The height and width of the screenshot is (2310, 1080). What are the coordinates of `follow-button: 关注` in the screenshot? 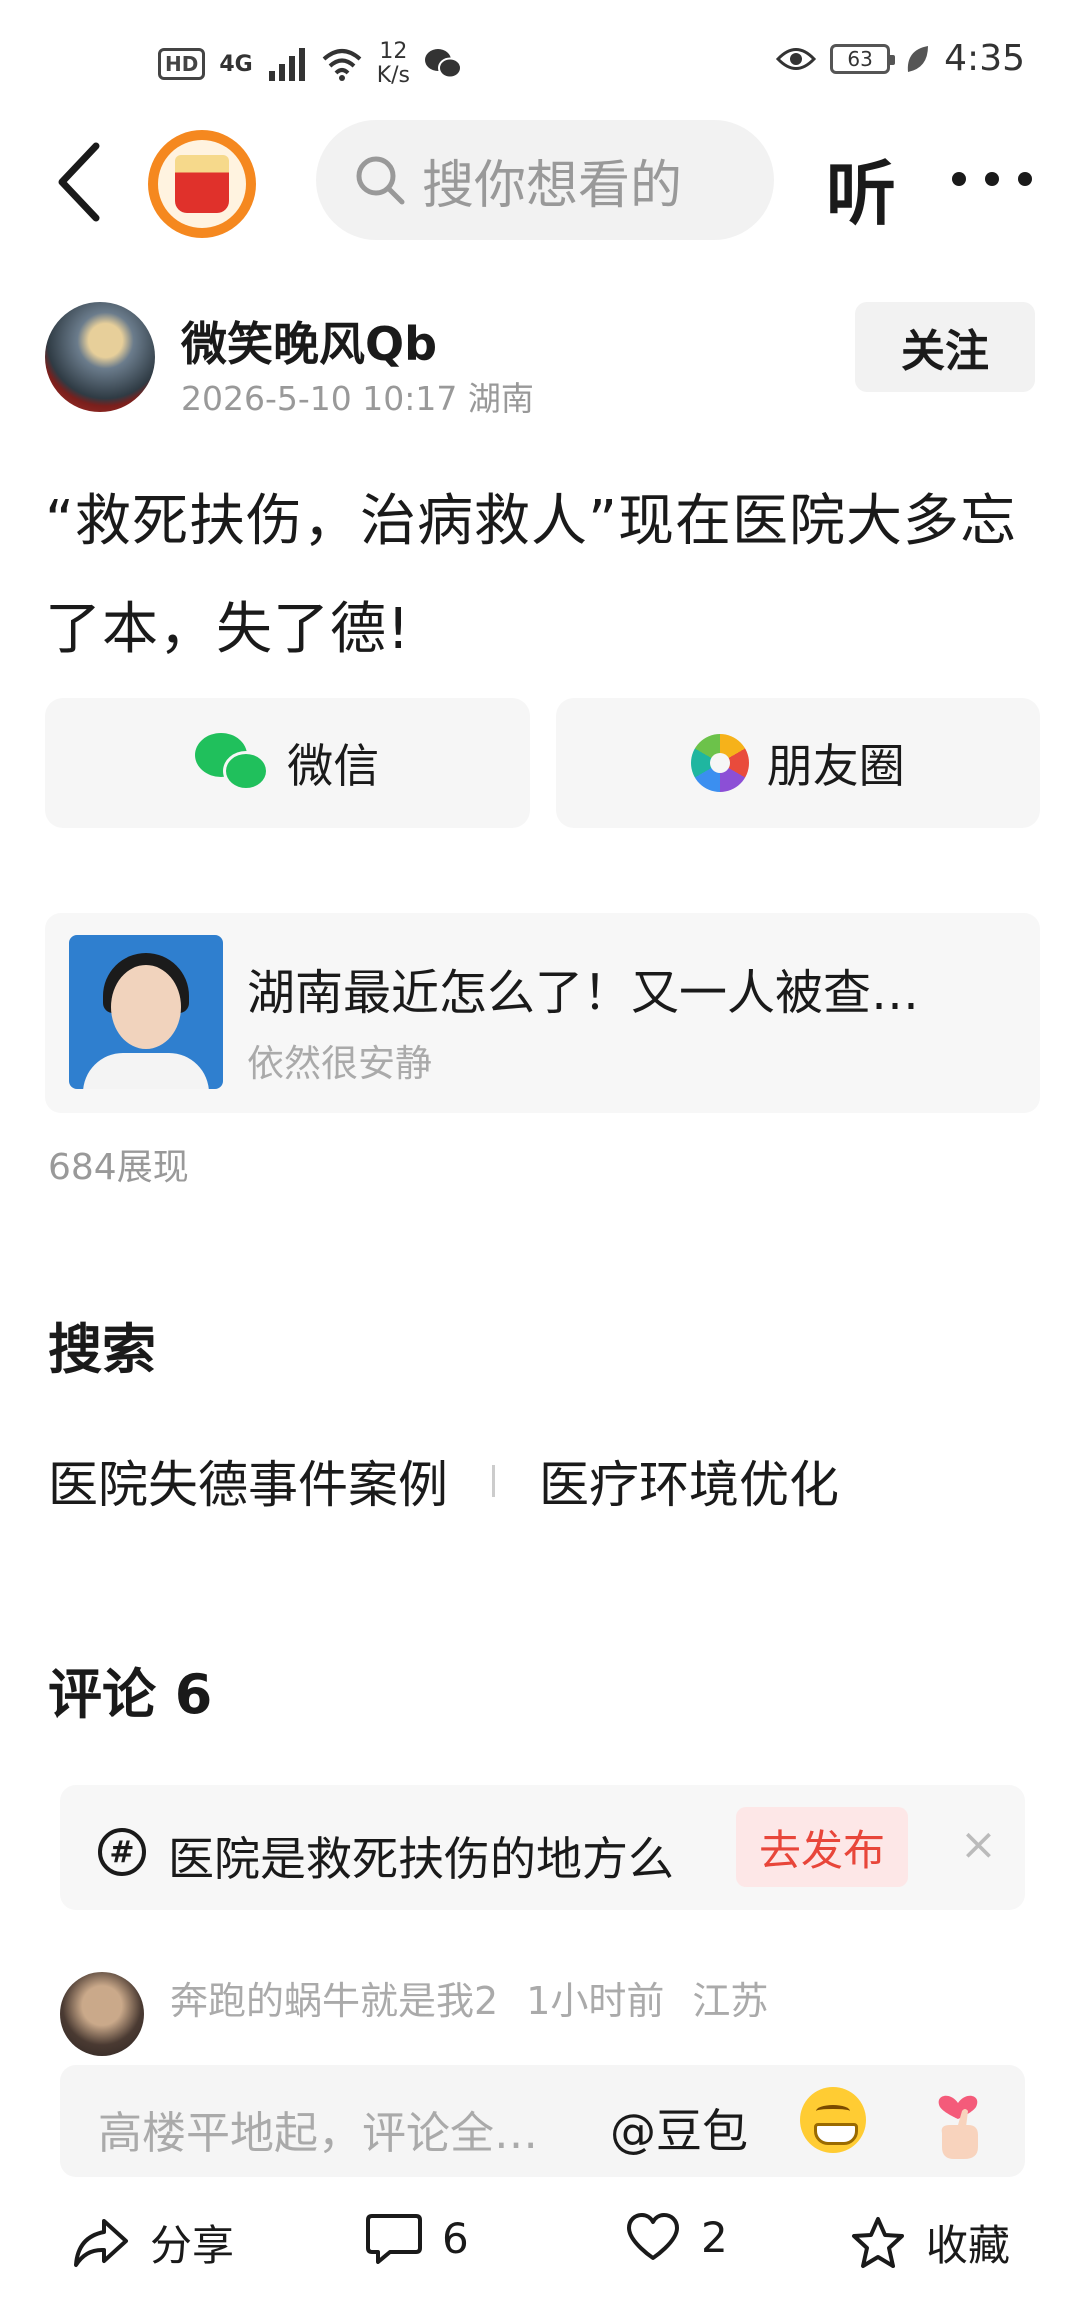 It's located at (945, 347).